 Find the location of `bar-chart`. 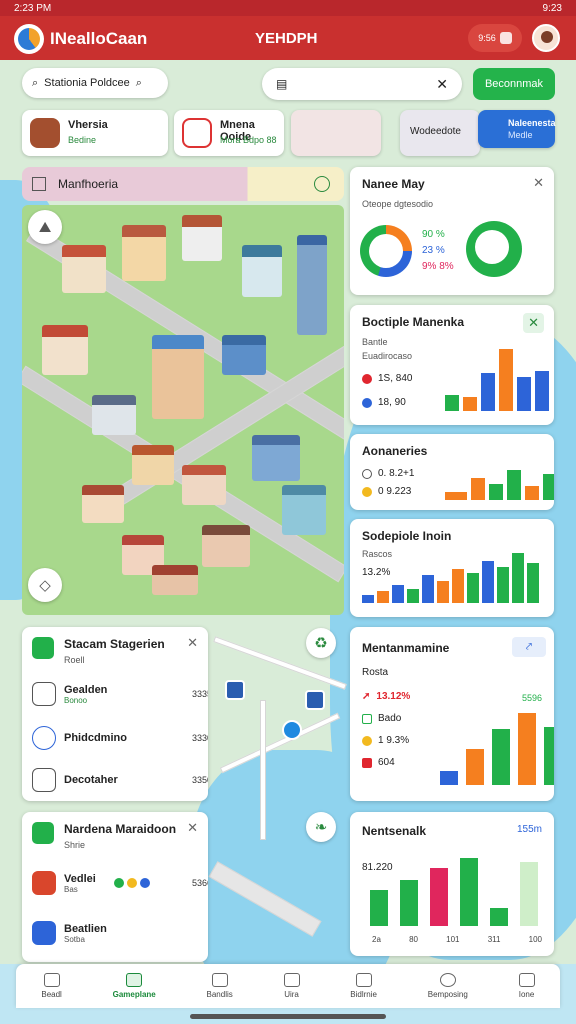

bar-chart is located at coordinates (450, 578).